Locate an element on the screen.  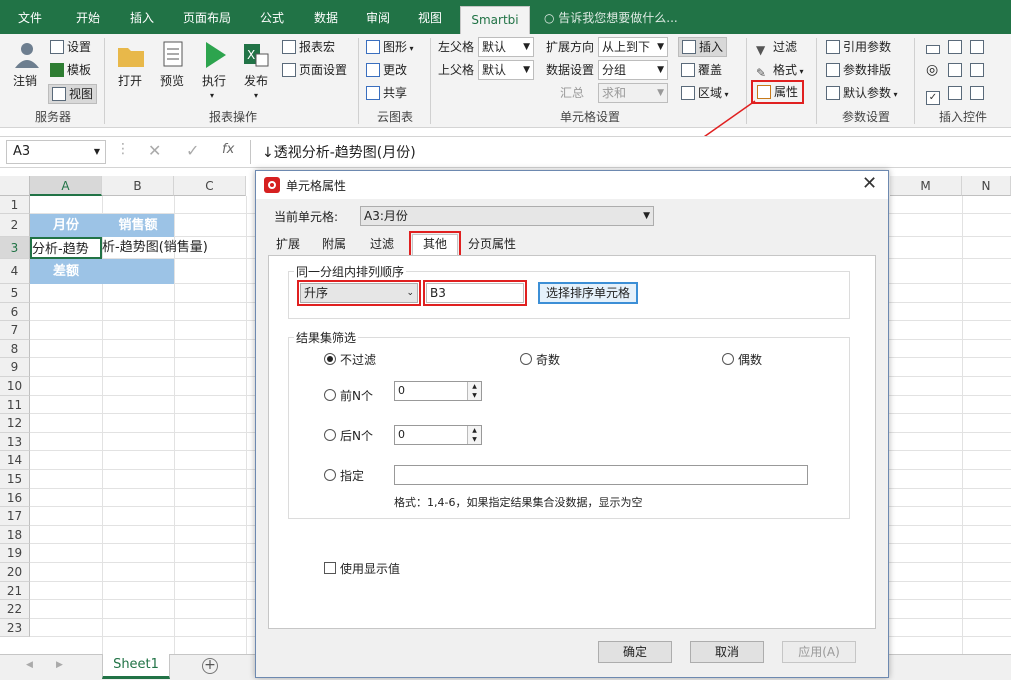
row-header: 2 is located at coordinates (15, 225).